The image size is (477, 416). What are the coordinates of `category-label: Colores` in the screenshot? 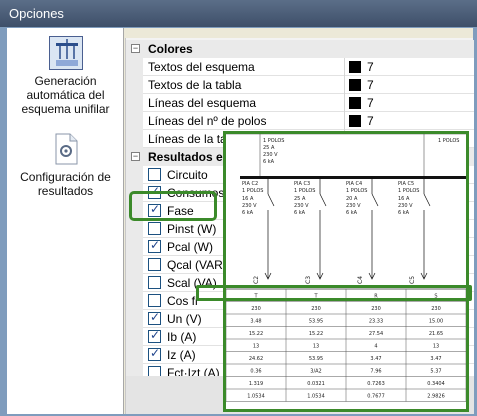 It's located at (170, 49).